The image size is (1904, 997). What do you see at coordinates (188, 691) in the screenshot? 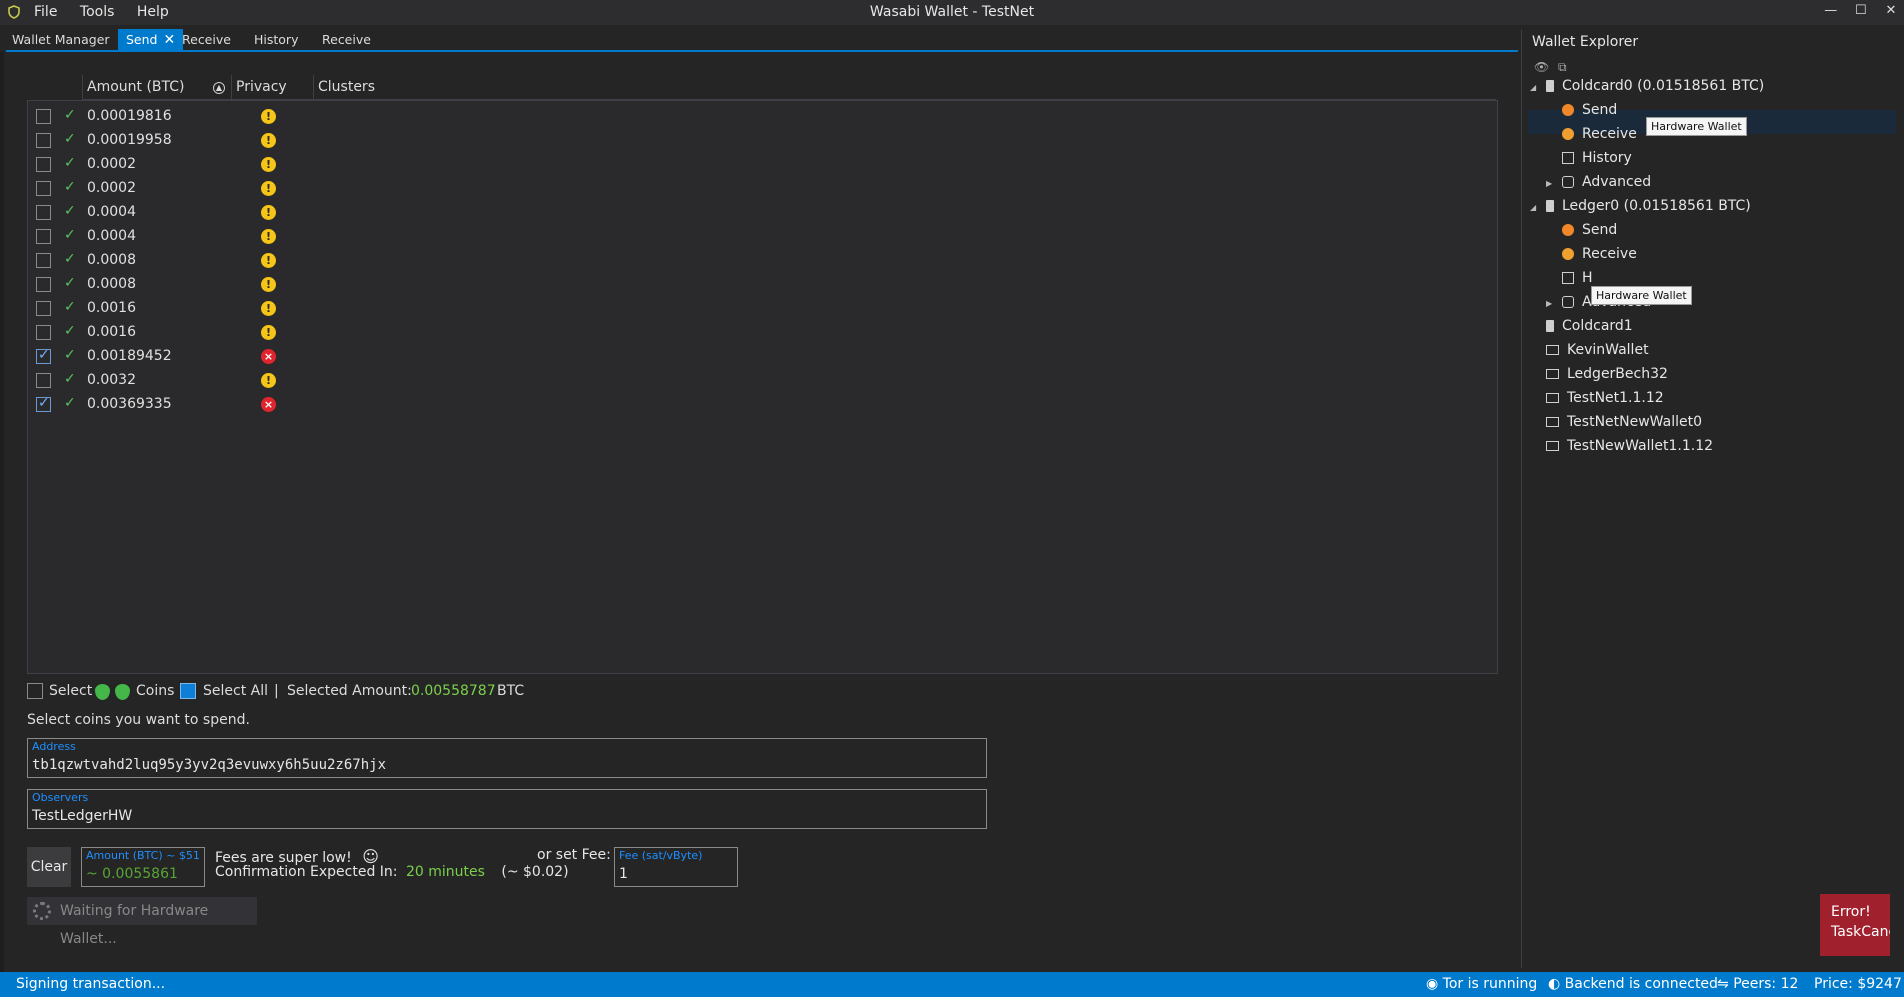
I see `select-all-checkbox` at bounding box center [188, 691].